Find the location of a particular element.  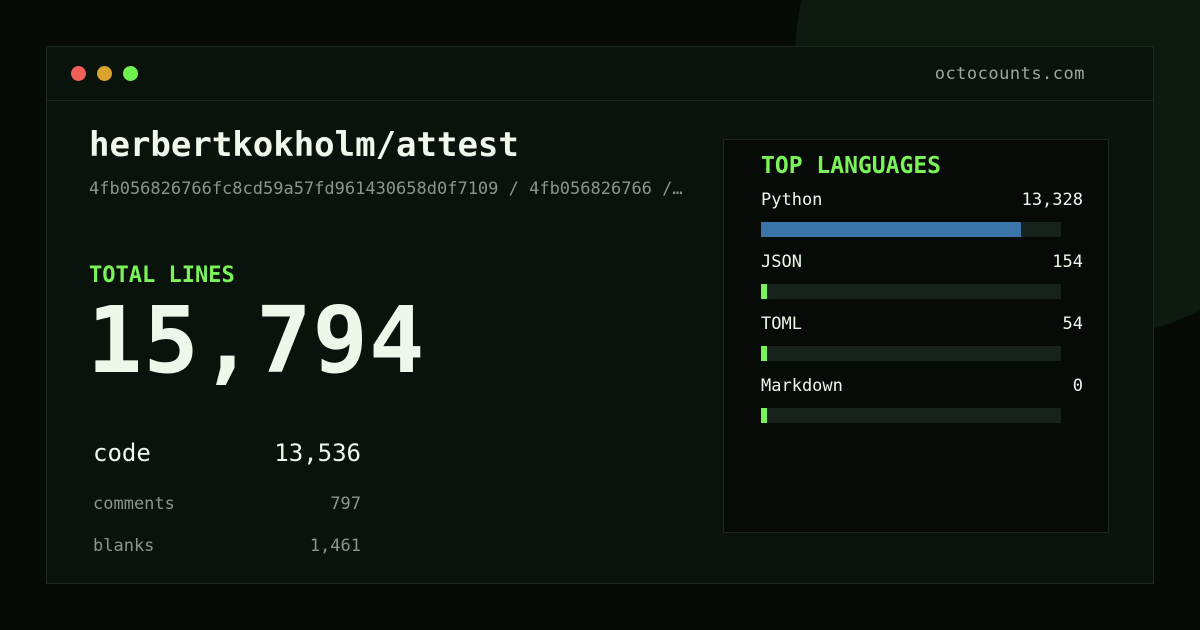

stat-label-comments: comments is located at coordinates (134, 504).